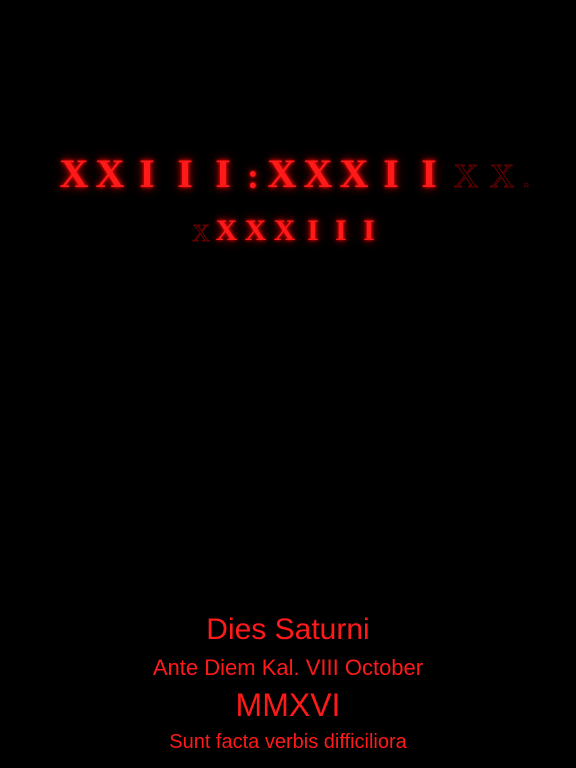  What do you see at coordinates (288, 667) in the screenshot?
I see `date-line: Ante Diem Kal. VIII October` at bounding box center [288, 667].